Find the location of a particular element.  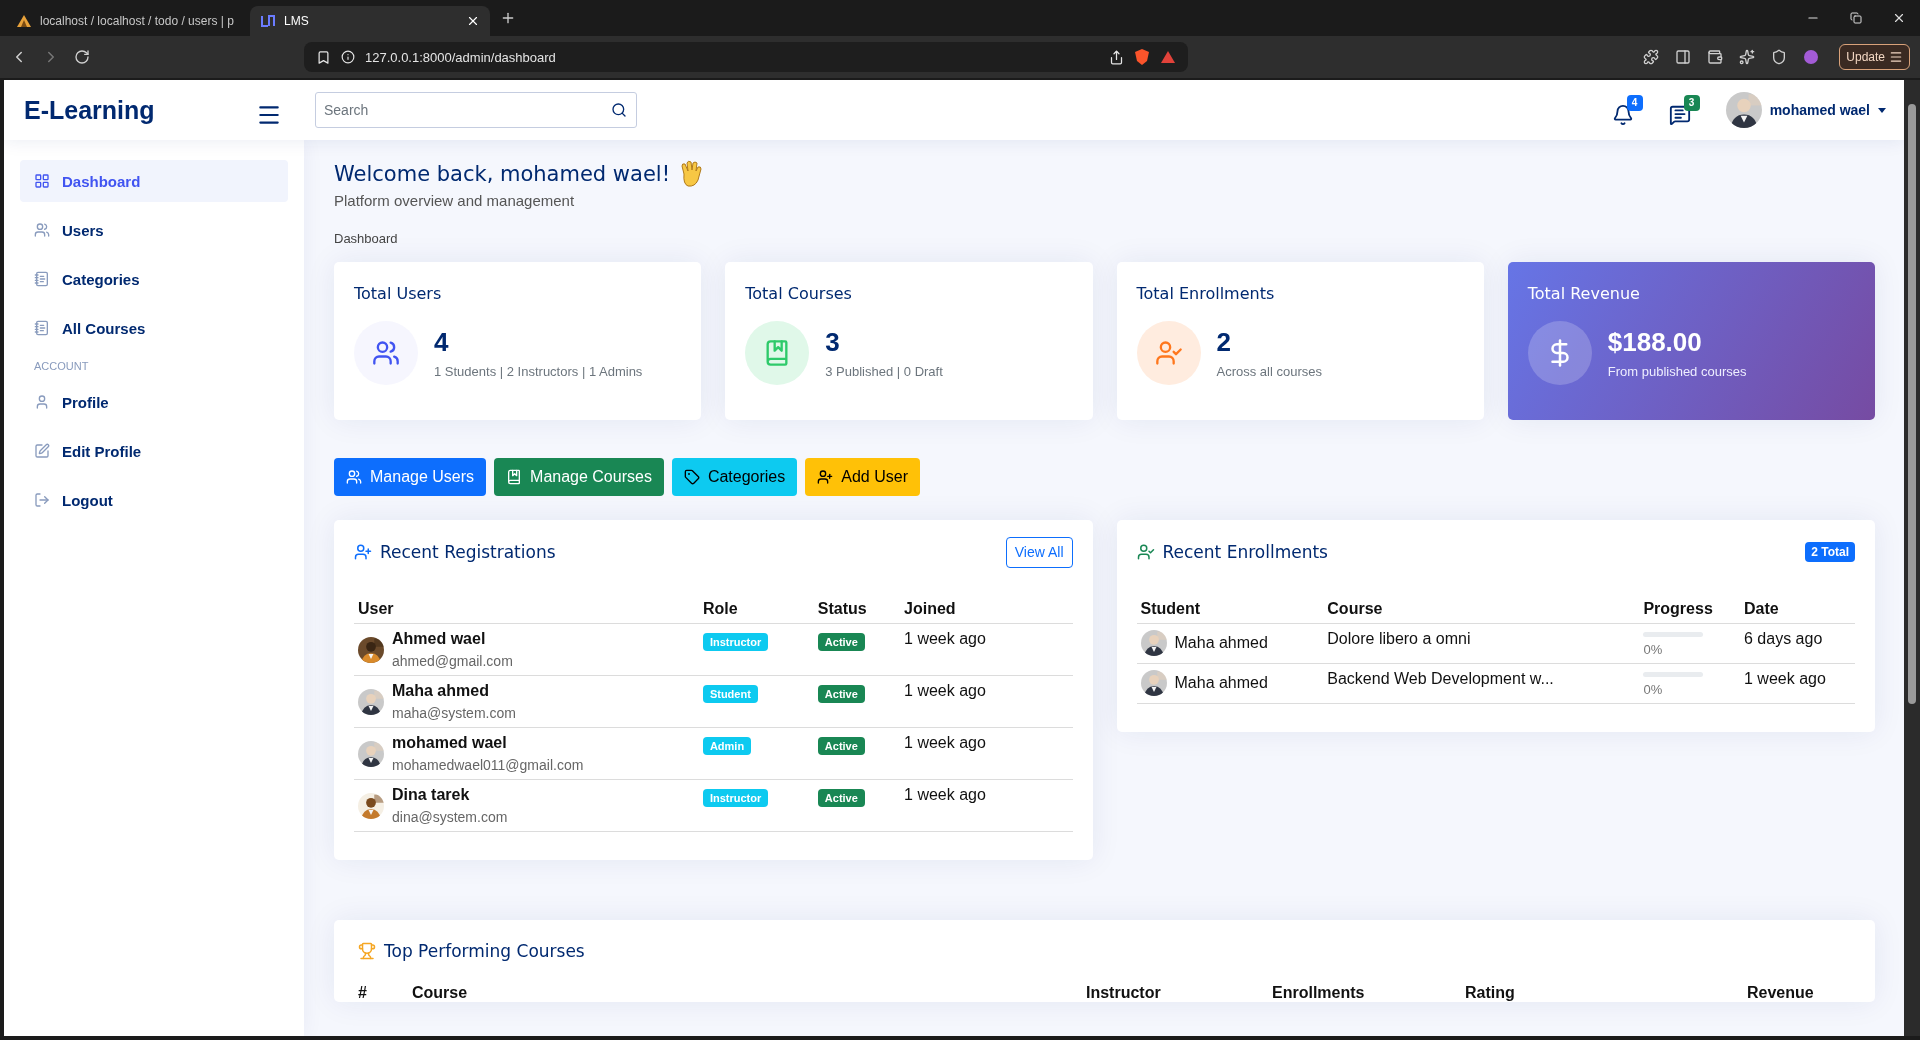

user-email: ahmed@gmail.com is located at coordinates (452, 661).